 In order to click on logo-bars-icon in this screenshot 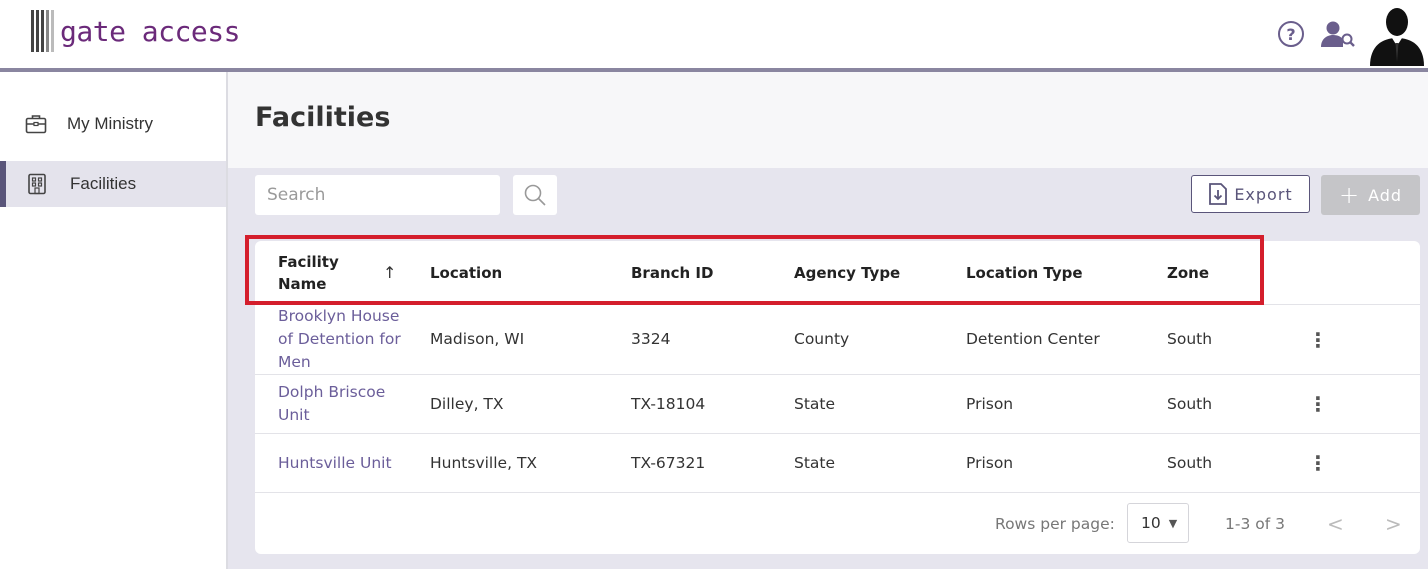, I will do `click(43, 31)`.